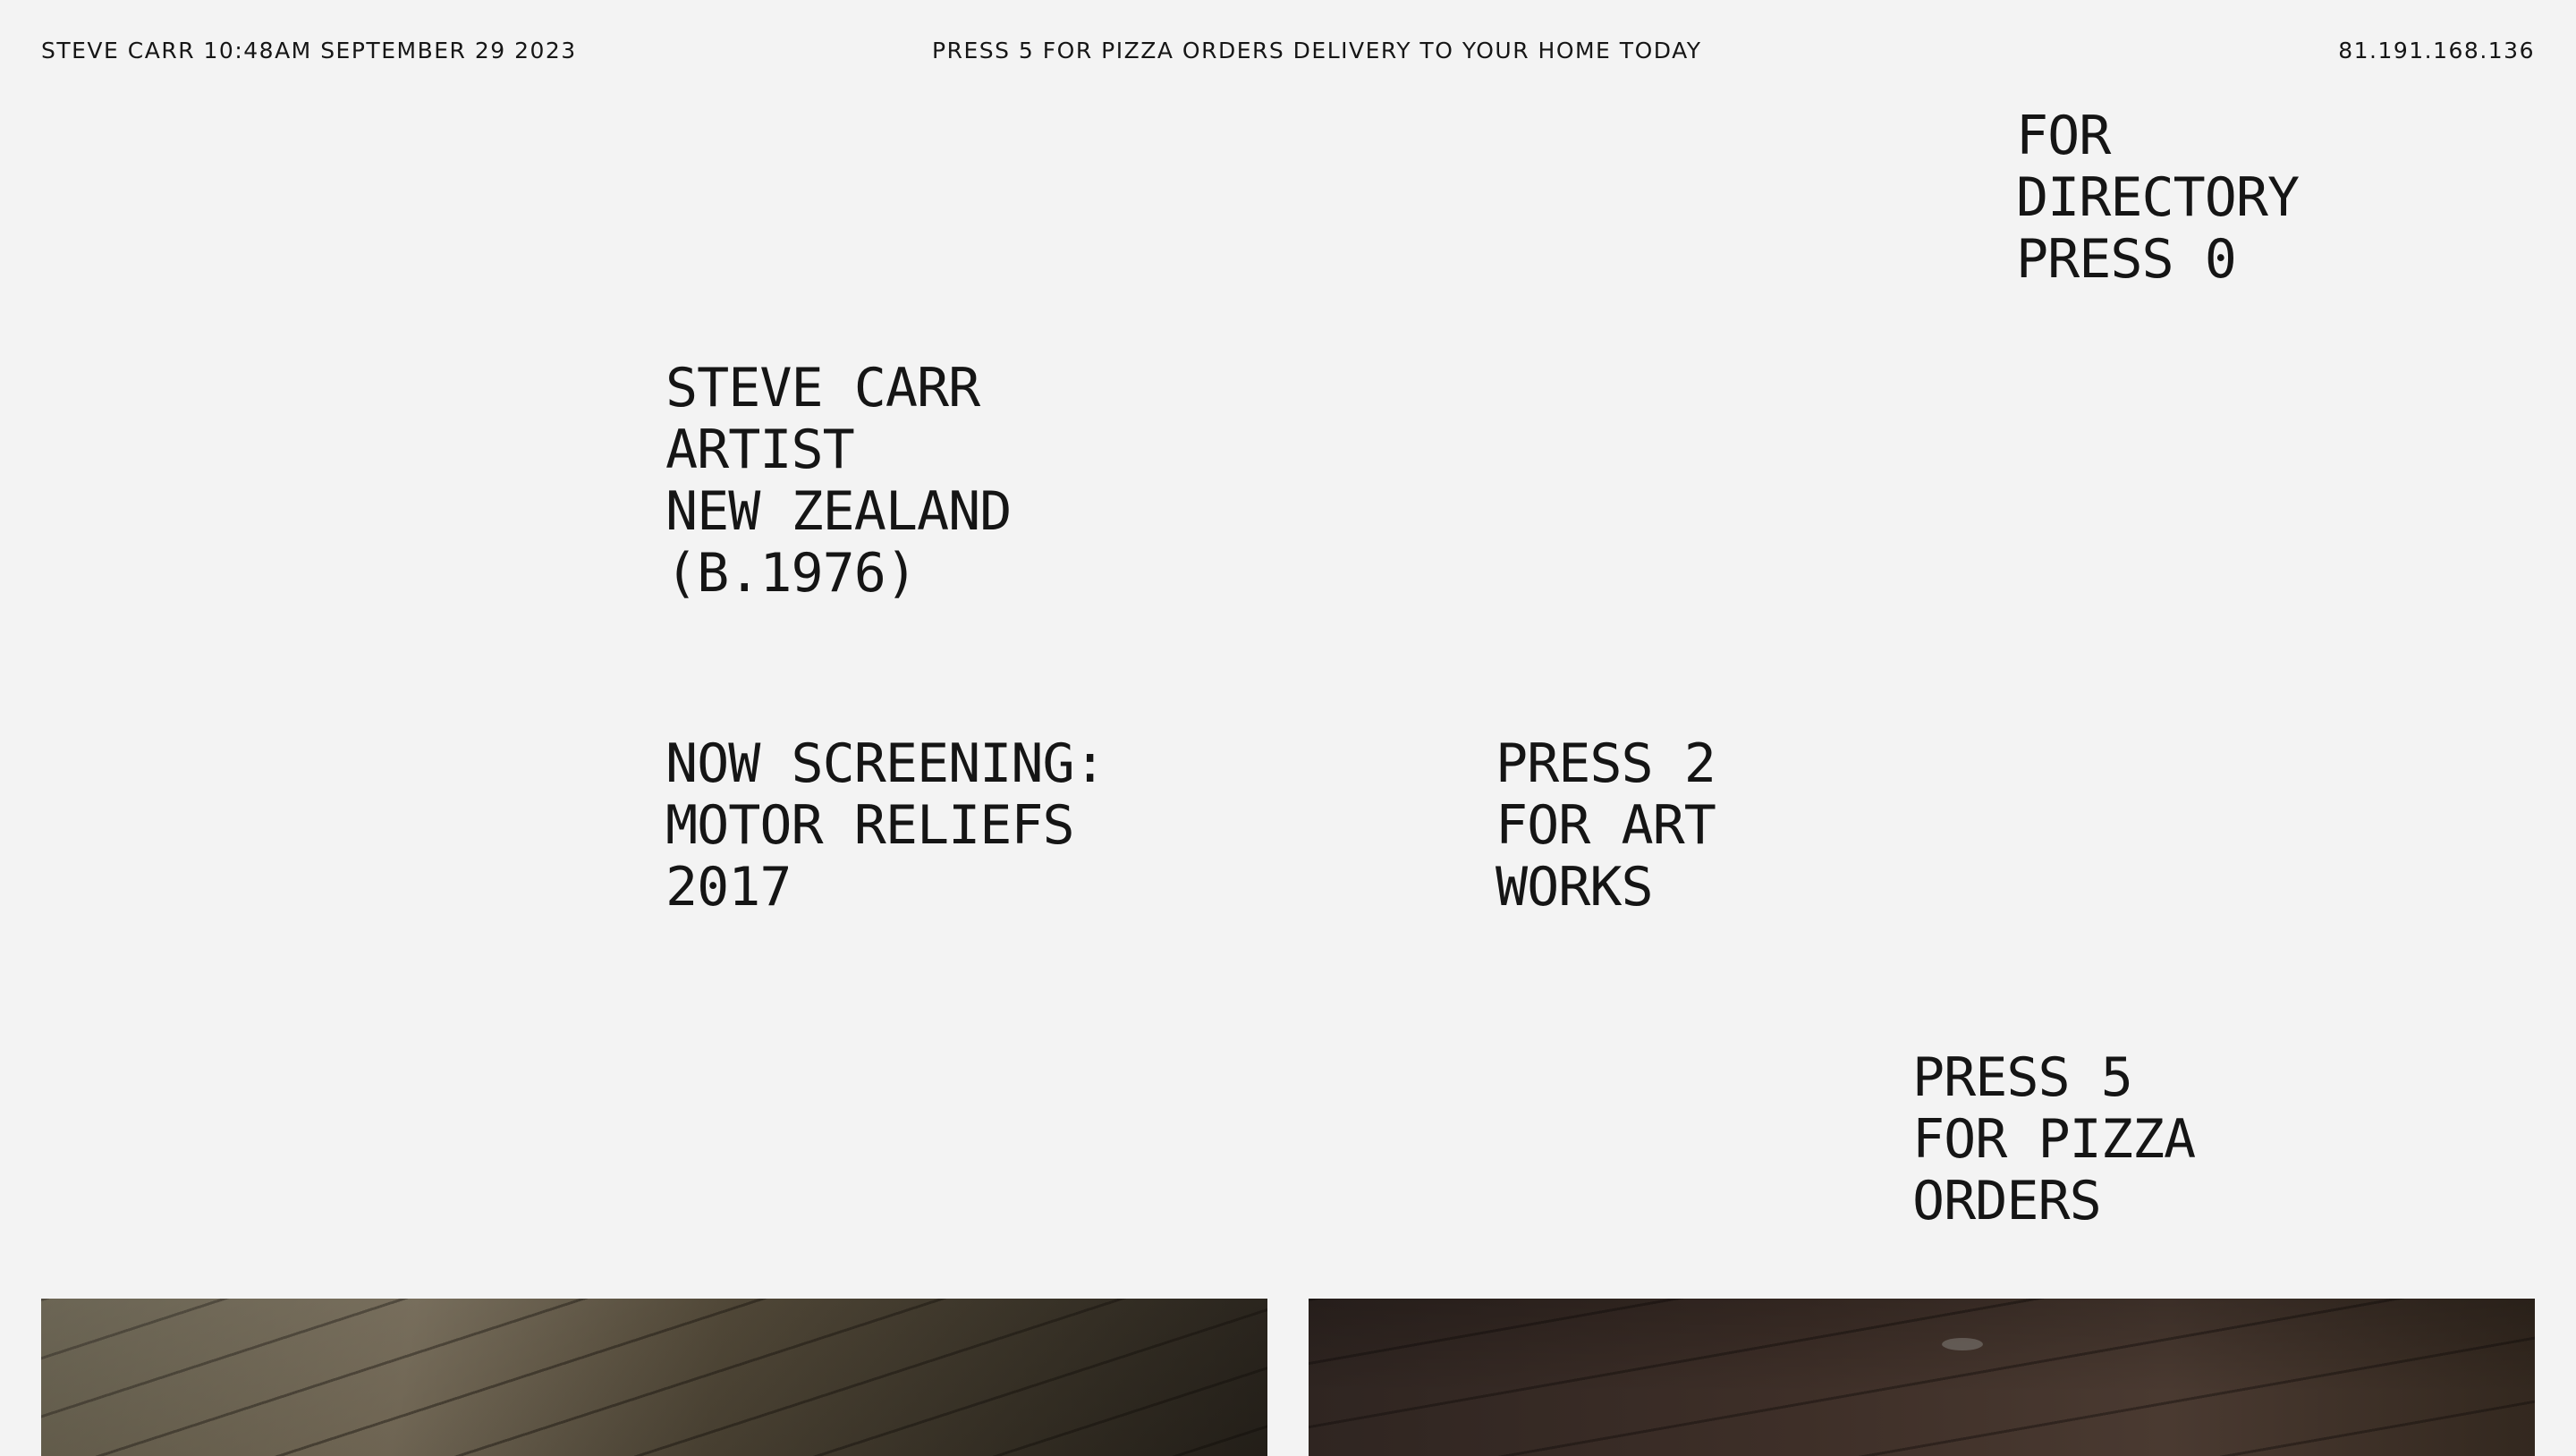 The width and height of the screenshot is (2576, 1456). What do you see at coordinates (838, 511) in the screenshot?
I see `artist-country: NEW ZEALAND` at bounding box center [838, 511].